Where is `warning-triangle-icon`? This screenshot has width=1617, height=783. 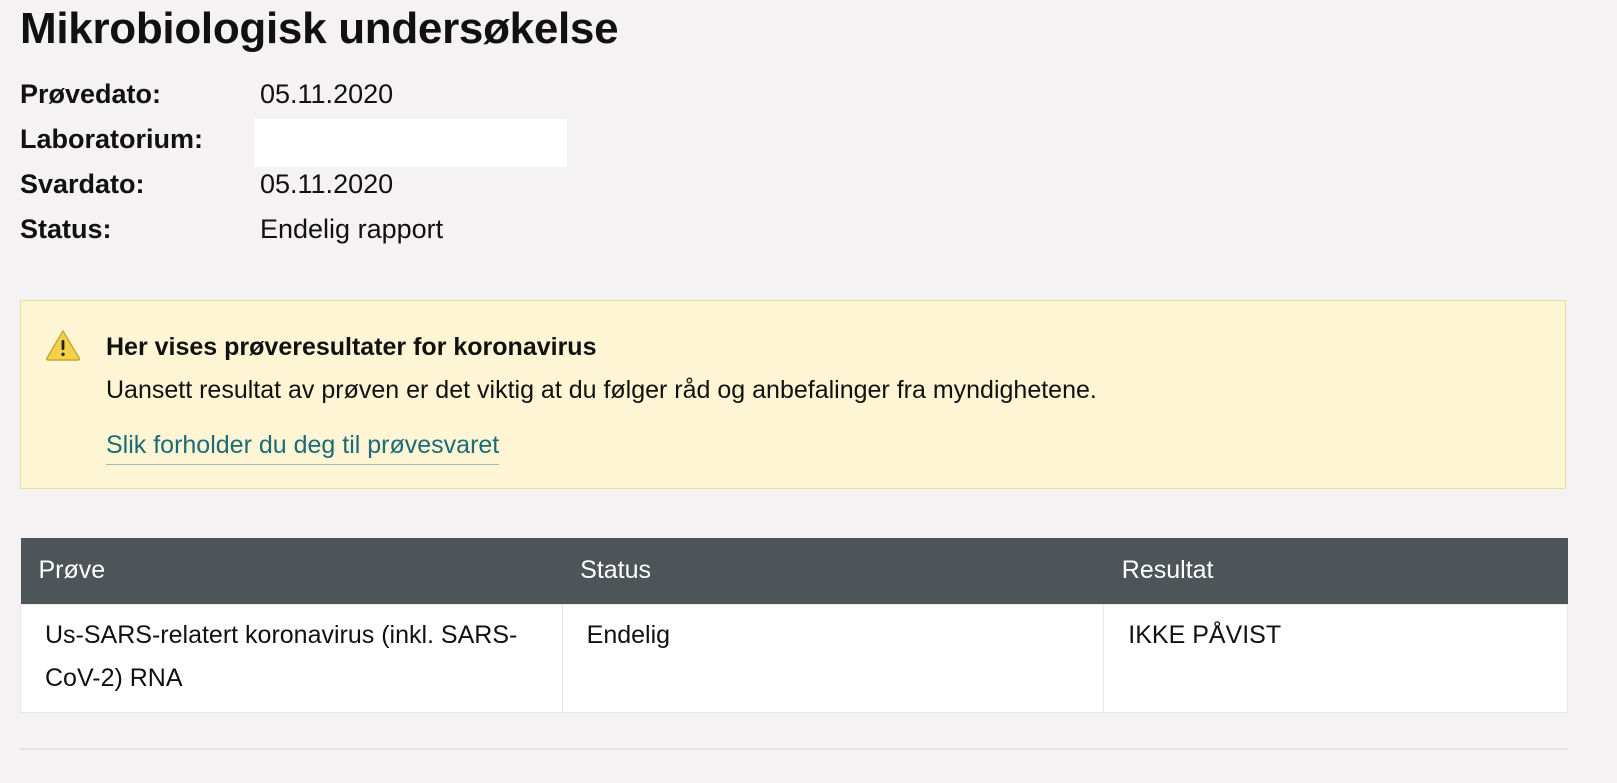 warning-triangle-icon is located at coordinates (63, 345).